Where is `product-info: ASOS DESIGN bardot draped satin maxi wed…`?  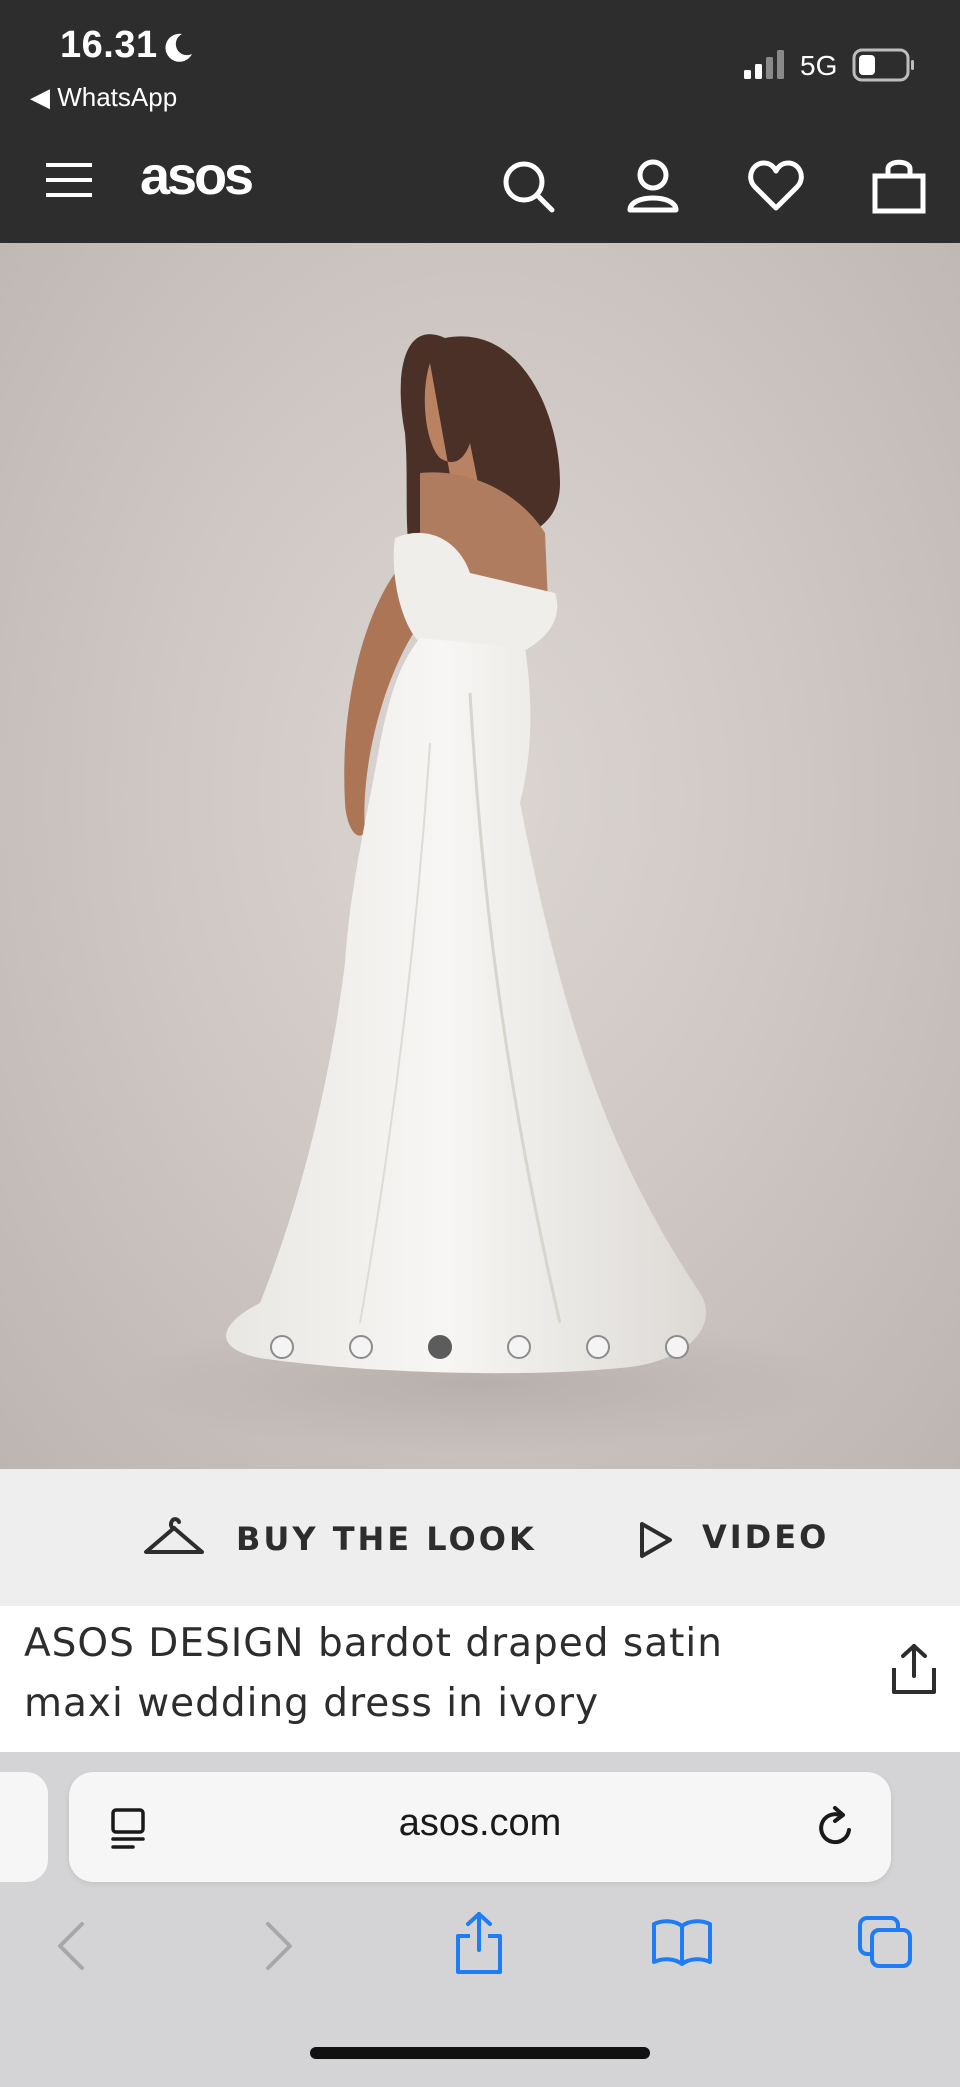 product-info: ASOS DESIGN bardot draped satin maxi wed… is located at coordinates (480, 1679).